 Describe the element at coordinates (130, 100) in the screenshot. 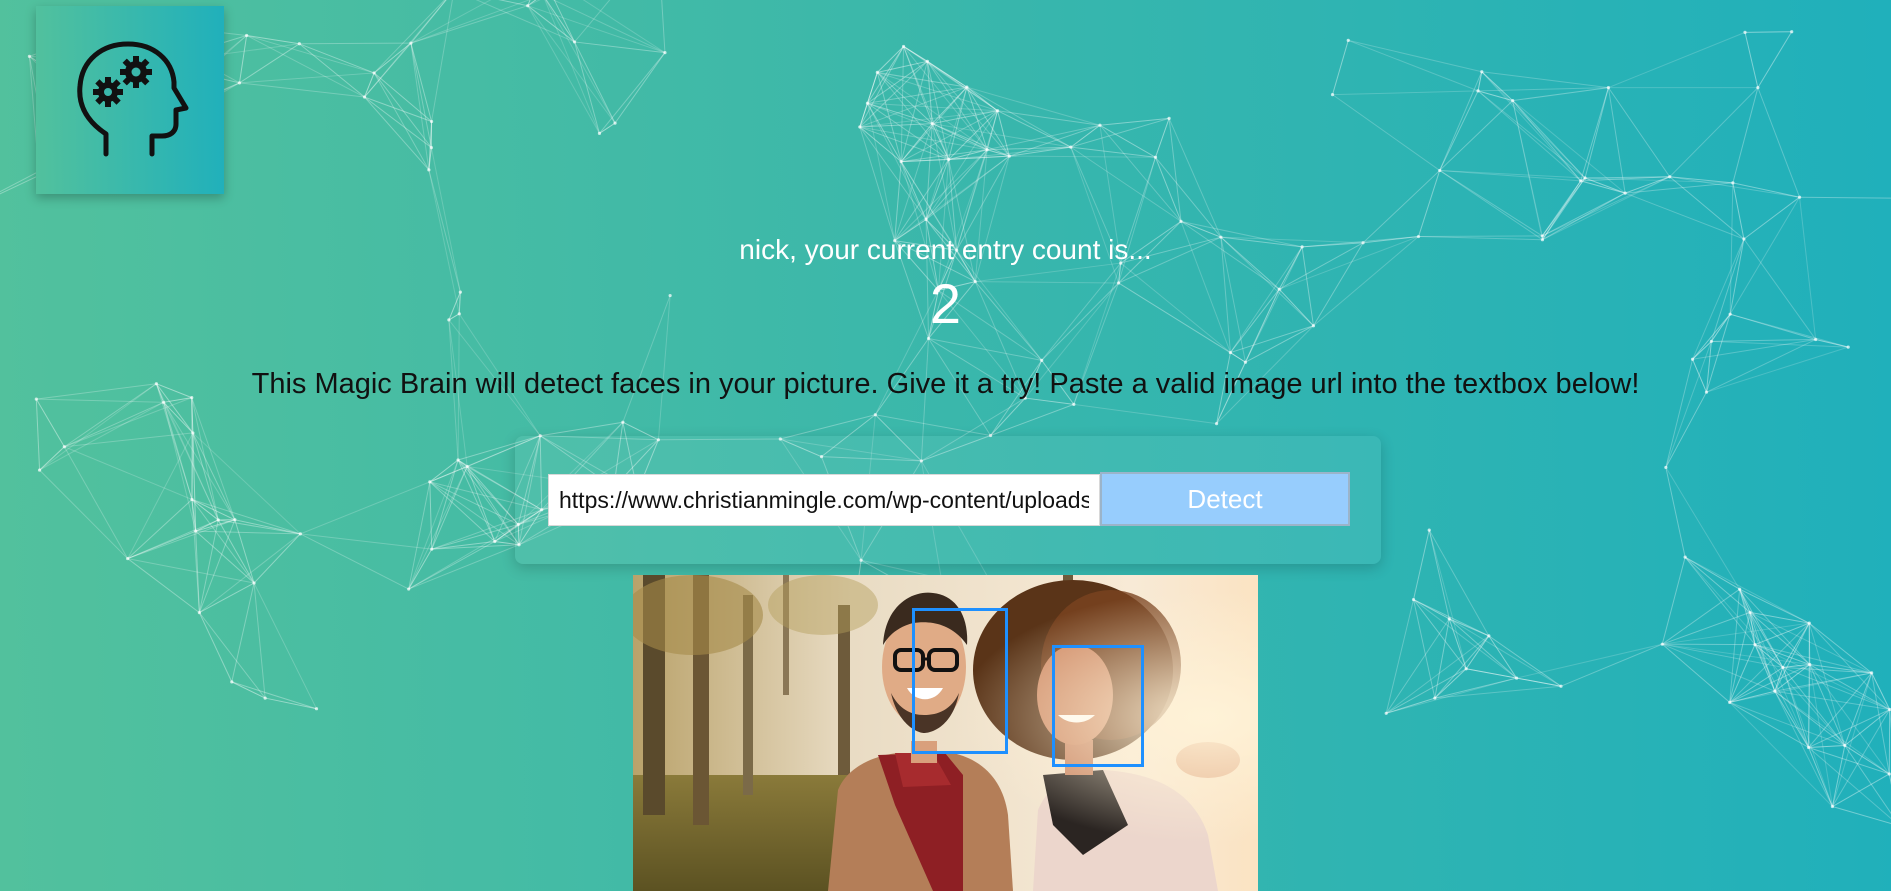

I see `logo` at that location.